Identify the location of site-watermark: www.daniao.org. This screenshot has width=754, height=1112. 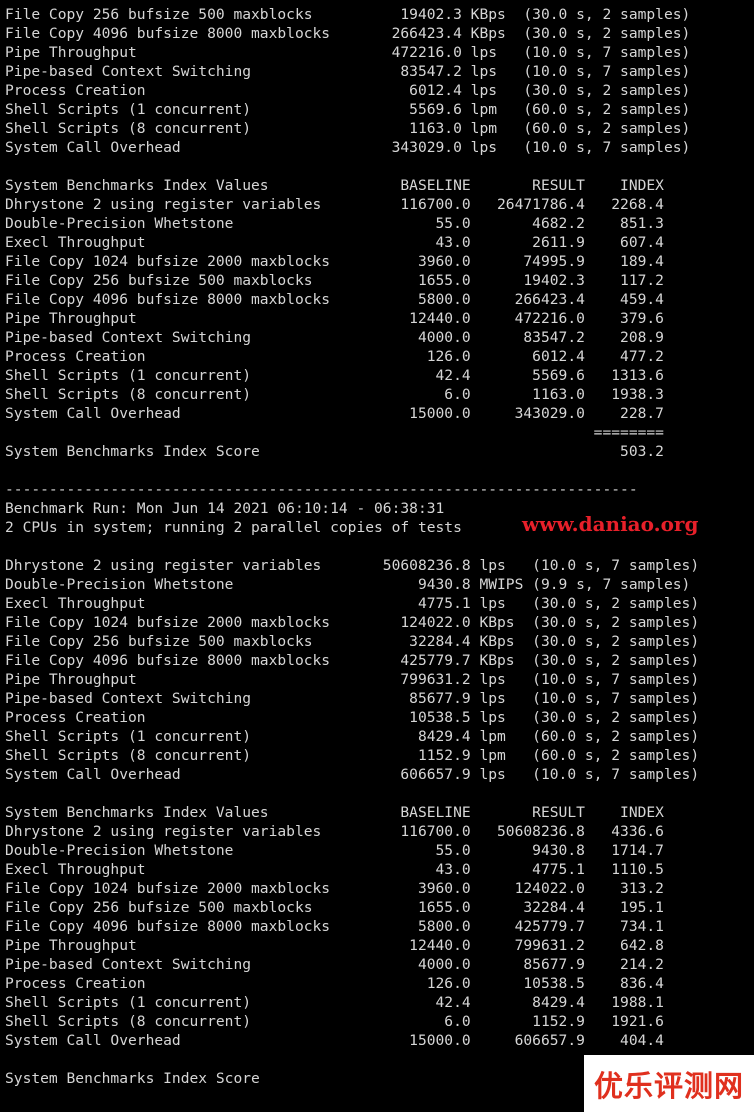
(610, 524).